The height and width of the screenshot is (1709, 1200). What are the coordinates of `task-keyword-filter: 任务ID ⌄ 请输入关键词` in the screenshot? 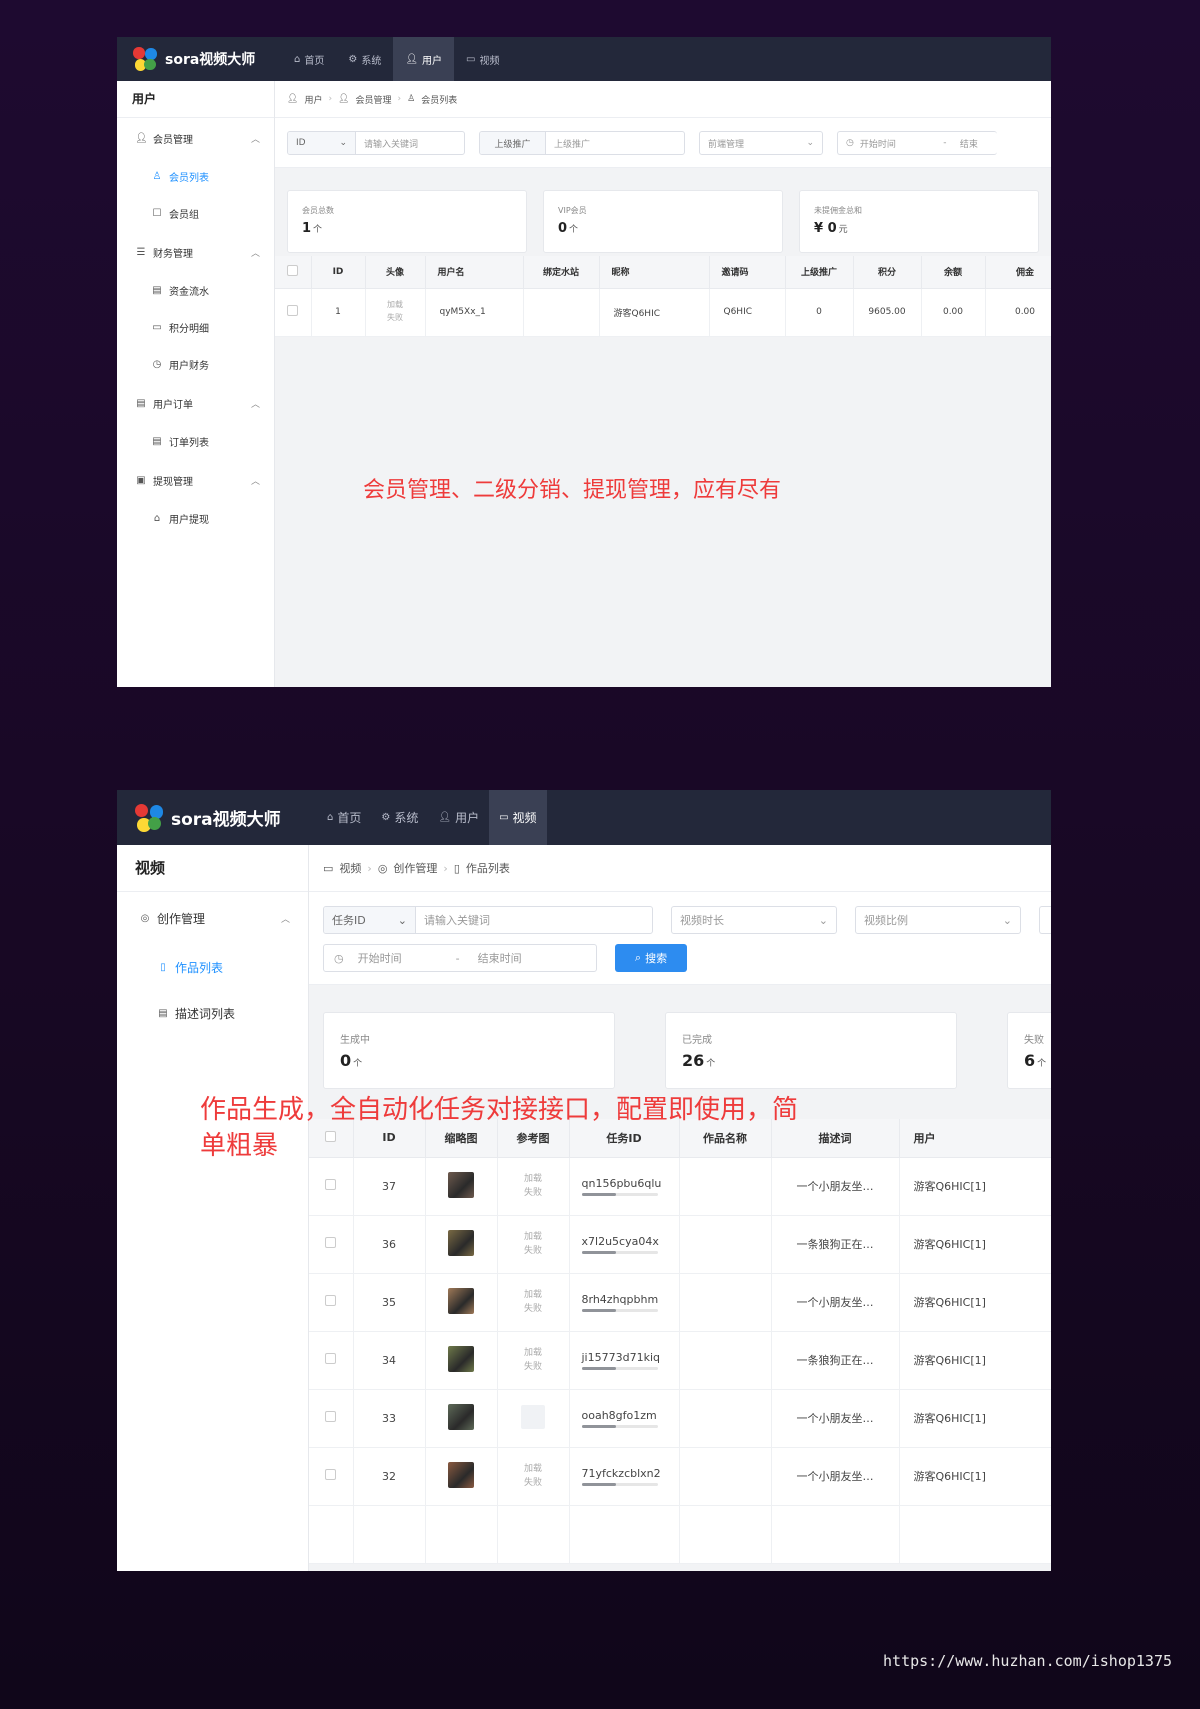 It's located at (488, 920).